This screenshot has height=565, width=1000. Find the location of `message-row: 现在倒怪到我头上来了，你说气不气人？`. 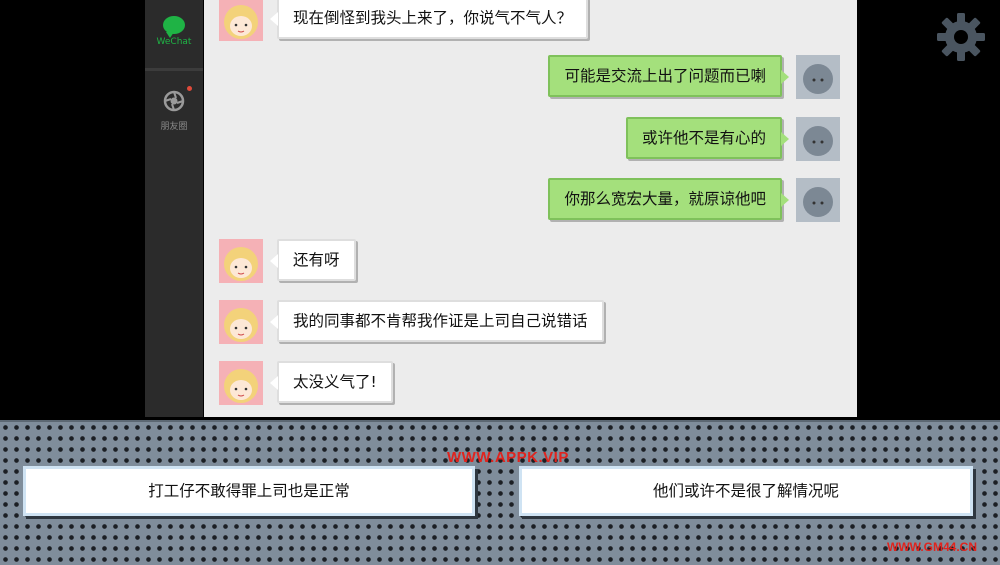

message-row: 现在倒怪到我头上来了，你说气不气人？ is located at coordinates (419, 21).